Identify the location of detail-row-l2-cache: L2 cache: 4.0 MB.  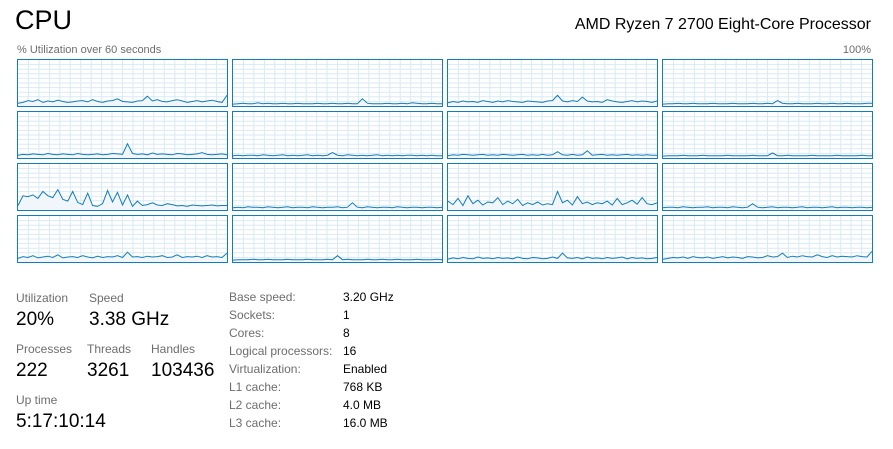
(349, 407).